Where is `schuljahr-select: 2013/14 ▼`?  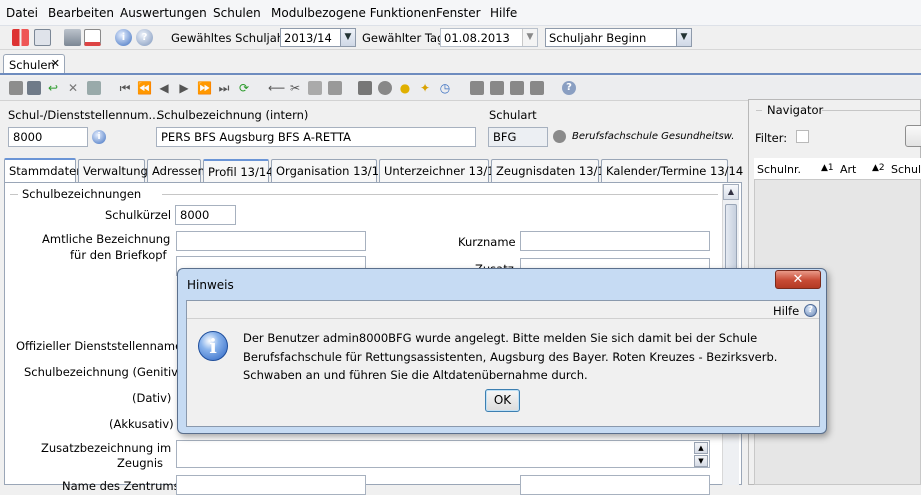
schuljahr-select: 2013/14 ▼ is located at coordinates (318, 37).